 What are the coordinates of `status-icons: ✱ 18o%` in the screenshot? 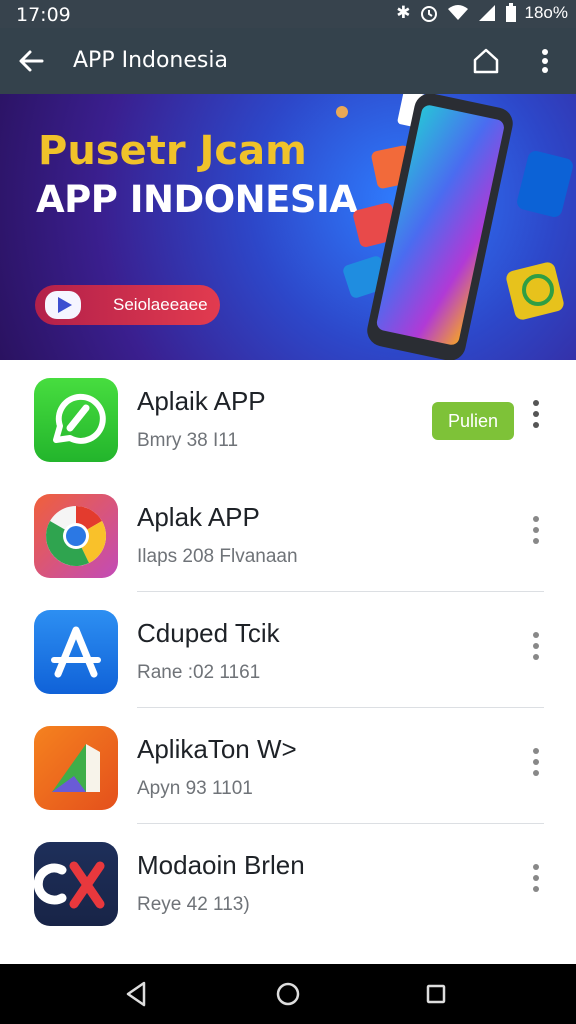 It's located at (482, 13).